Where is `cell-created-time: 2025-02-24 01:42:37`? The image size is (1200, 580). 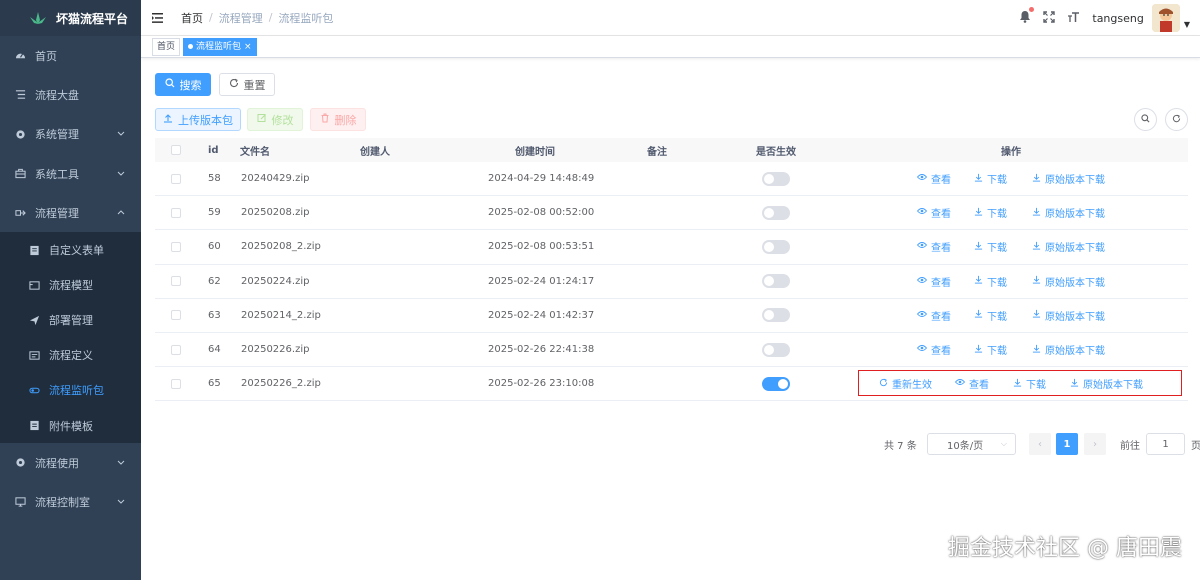 cell-created-time: 2025-02-24 01:42:37 is located at coordinates (541, 315).